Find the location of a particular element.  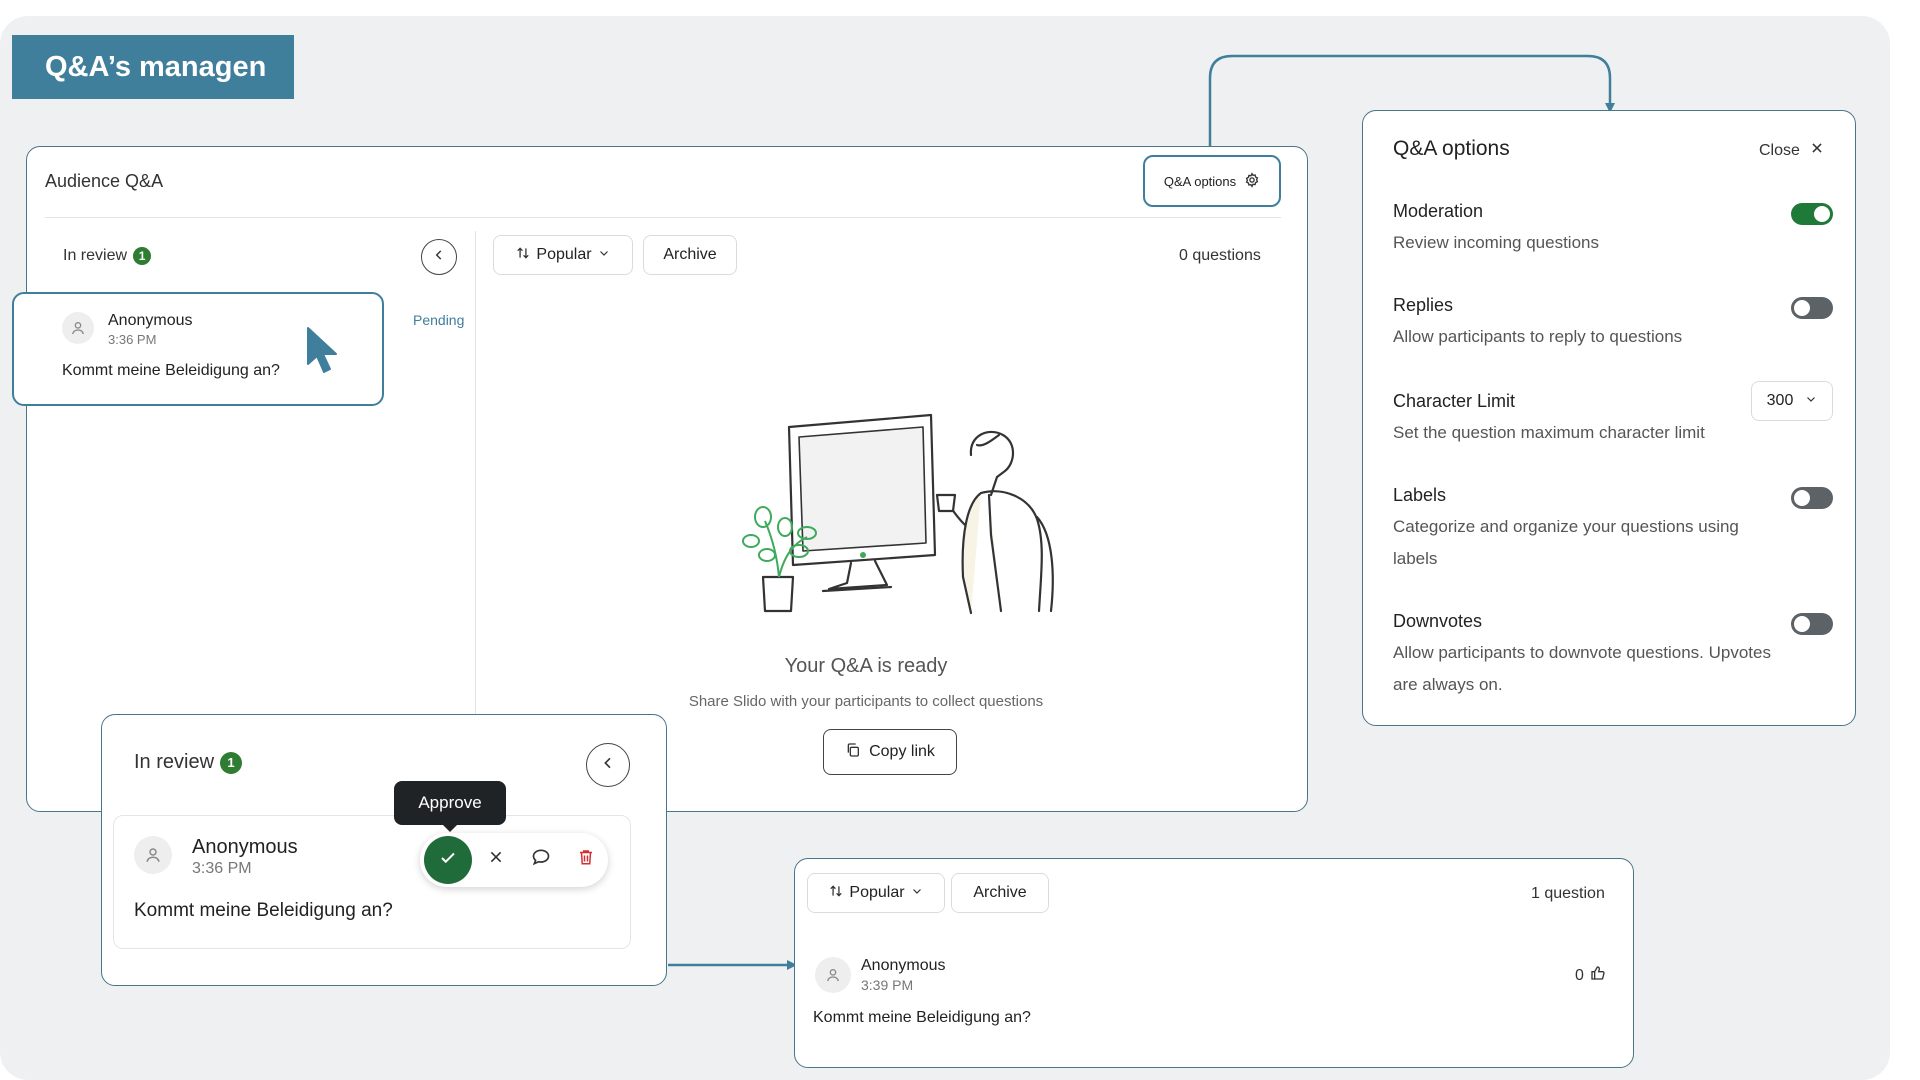

character-limit-value: 300 is located at coordinates (1780, 400).